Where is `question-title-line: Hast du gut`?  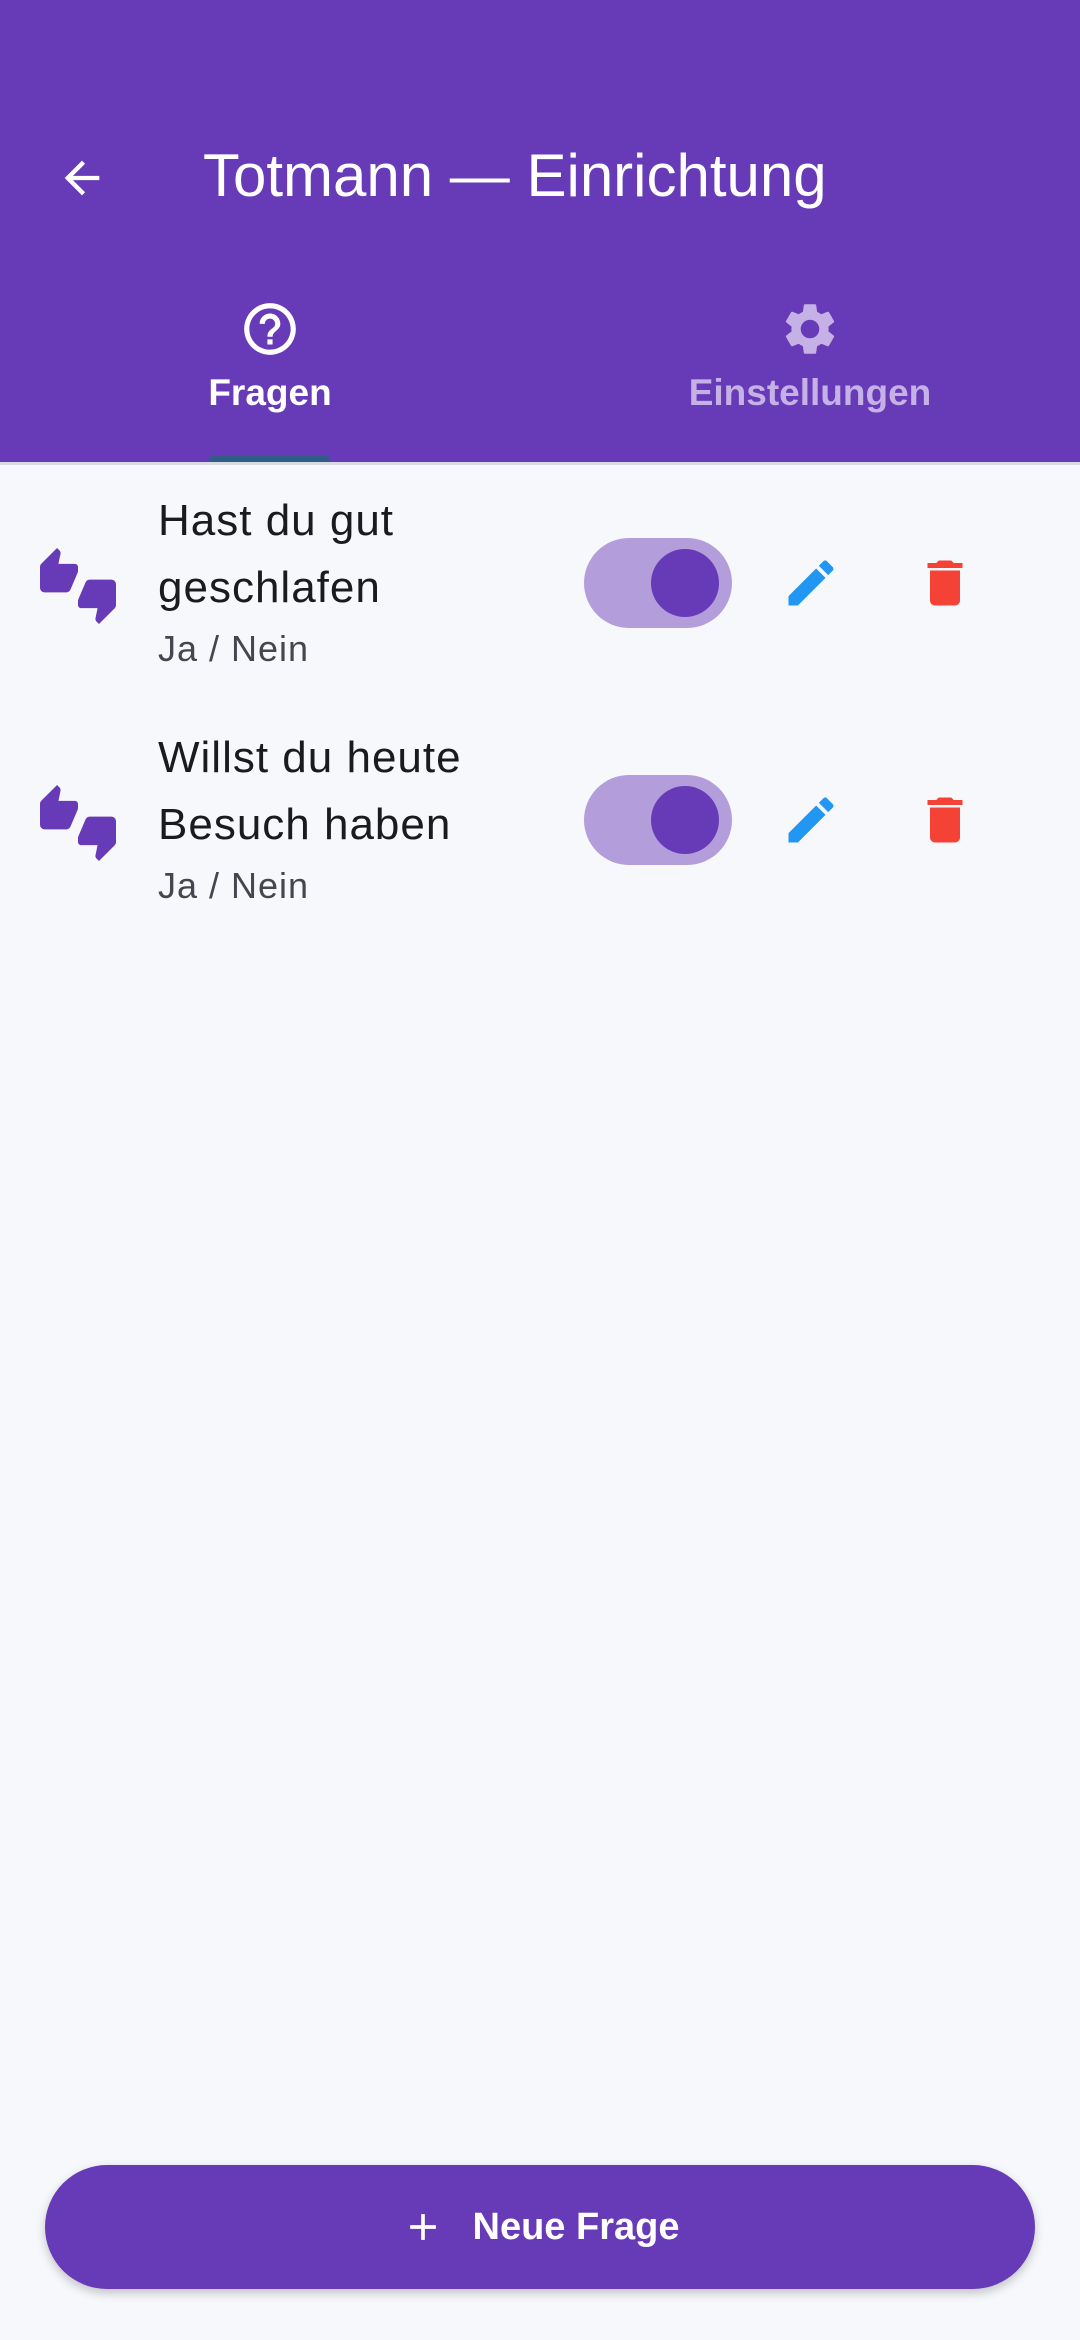 question-title-line: Hast du gut is located at coordinates (276, 520).